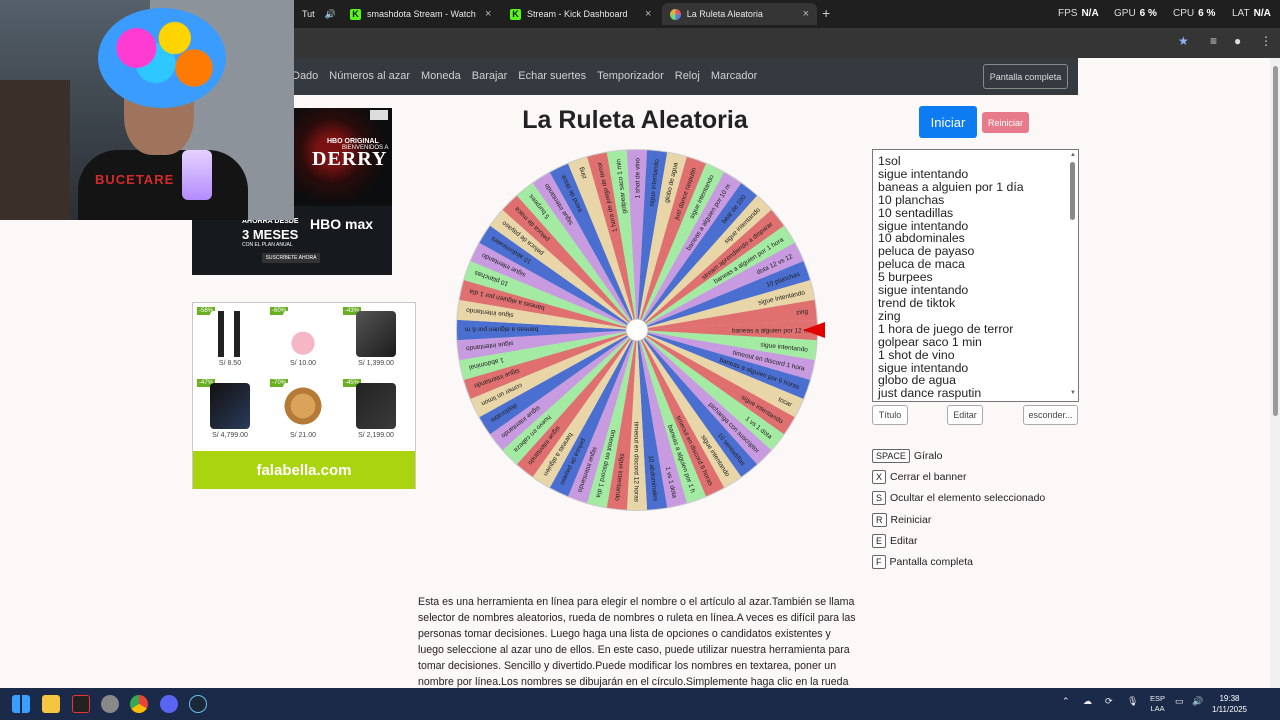 This screenshot has width=1280, height=720. Describe the element at coordinates (304, 470) in the screenshot. I see `falabella-logo: falabella.com` at that location.